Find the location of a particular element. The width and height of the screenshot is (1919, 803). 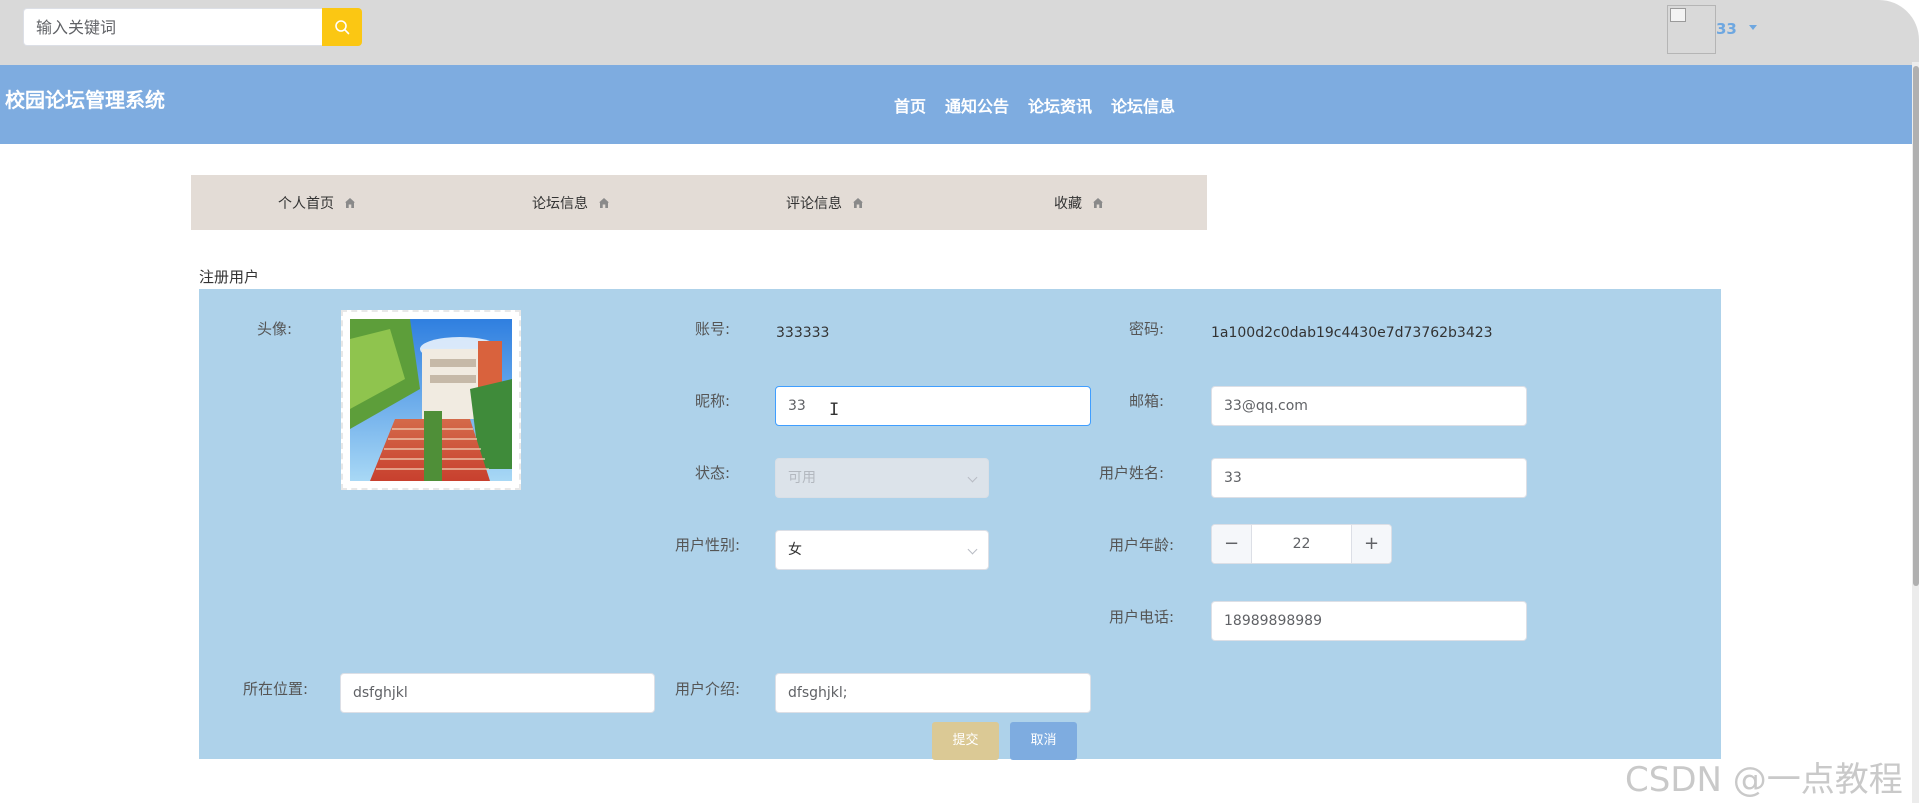

search-icon is located at coordinates (342, 27).